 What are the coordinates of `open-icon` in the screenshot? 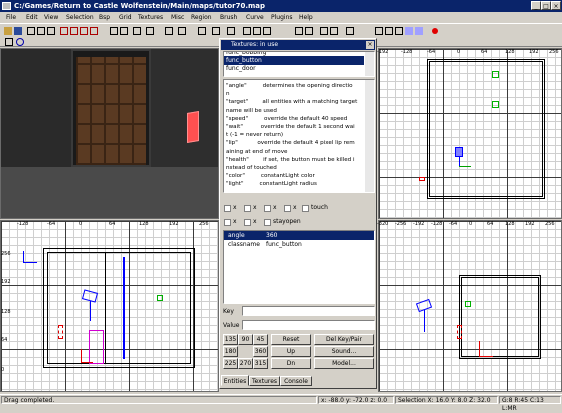 It's located at (8, 31).